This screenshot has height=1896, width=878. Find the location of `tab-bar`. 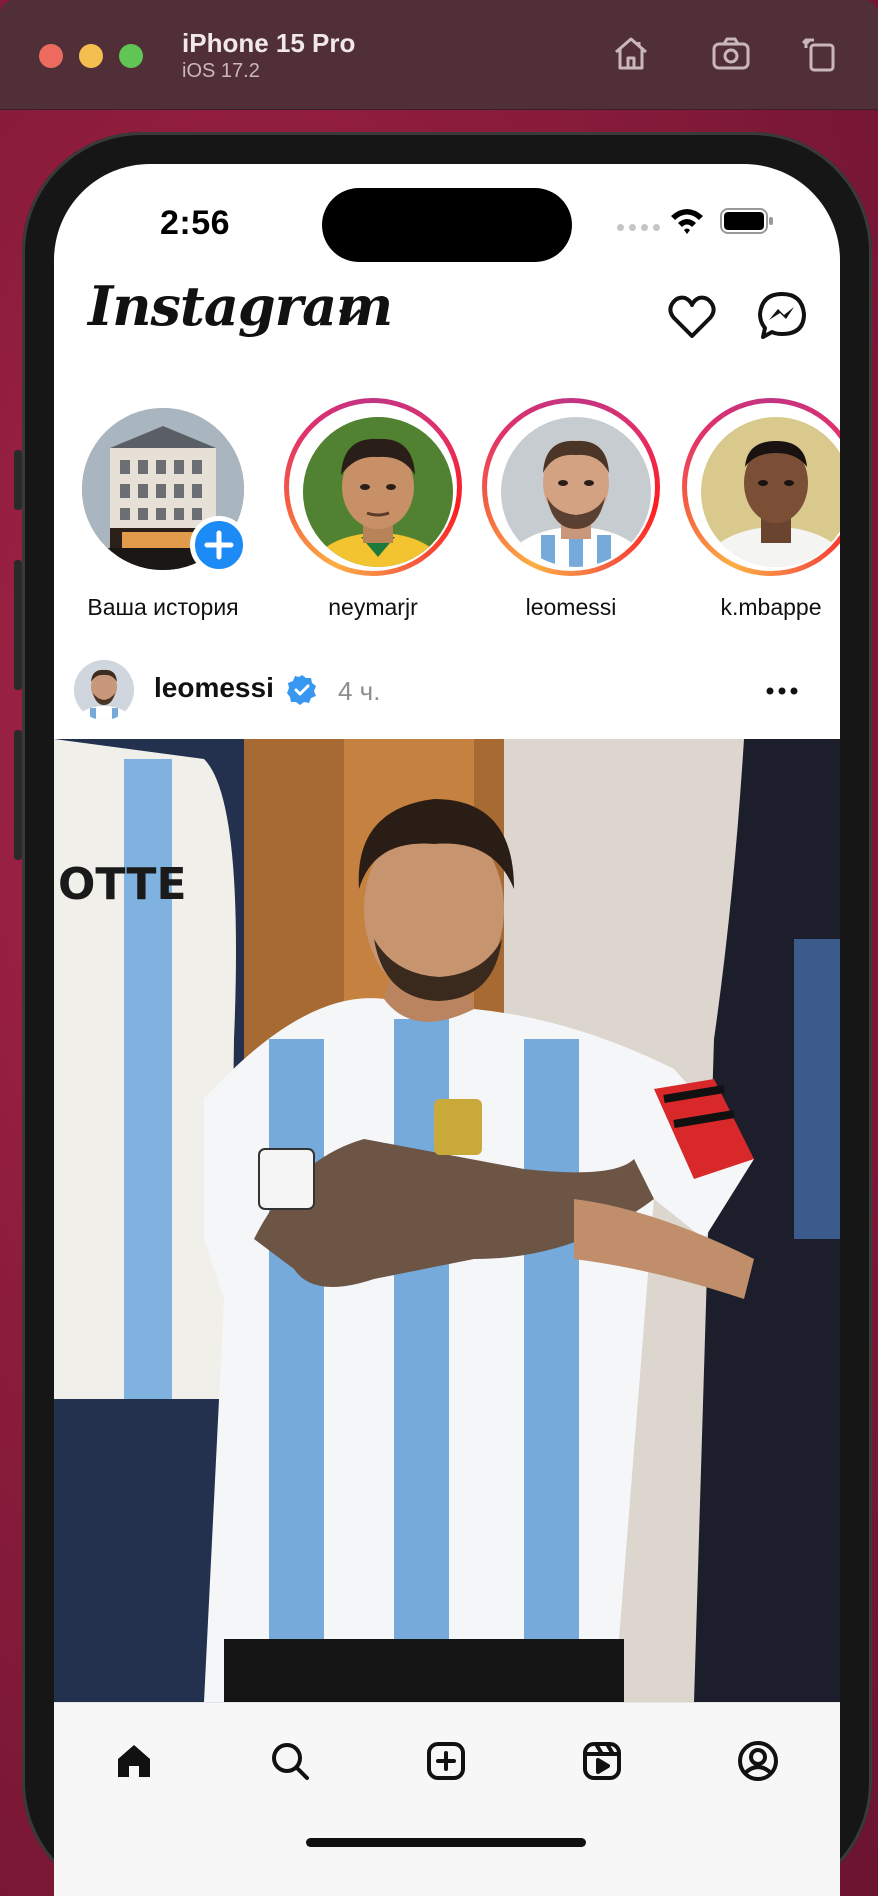

tab-bar is located at coordinates (447, 1799).